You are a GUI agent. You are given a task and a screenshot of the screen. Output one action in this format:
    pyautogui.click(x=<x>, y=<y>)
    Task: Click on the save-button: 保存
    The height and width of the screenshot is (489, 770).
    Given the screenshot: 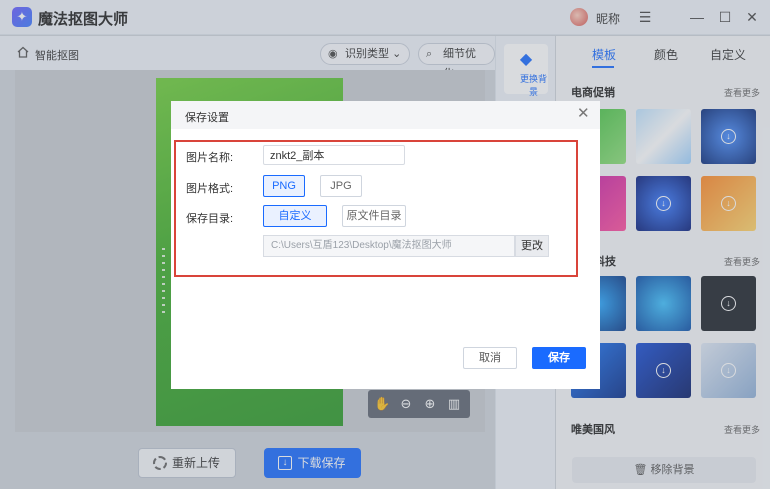 What is the action you would take?
    pyautogui.click(x=559, y=358)
    